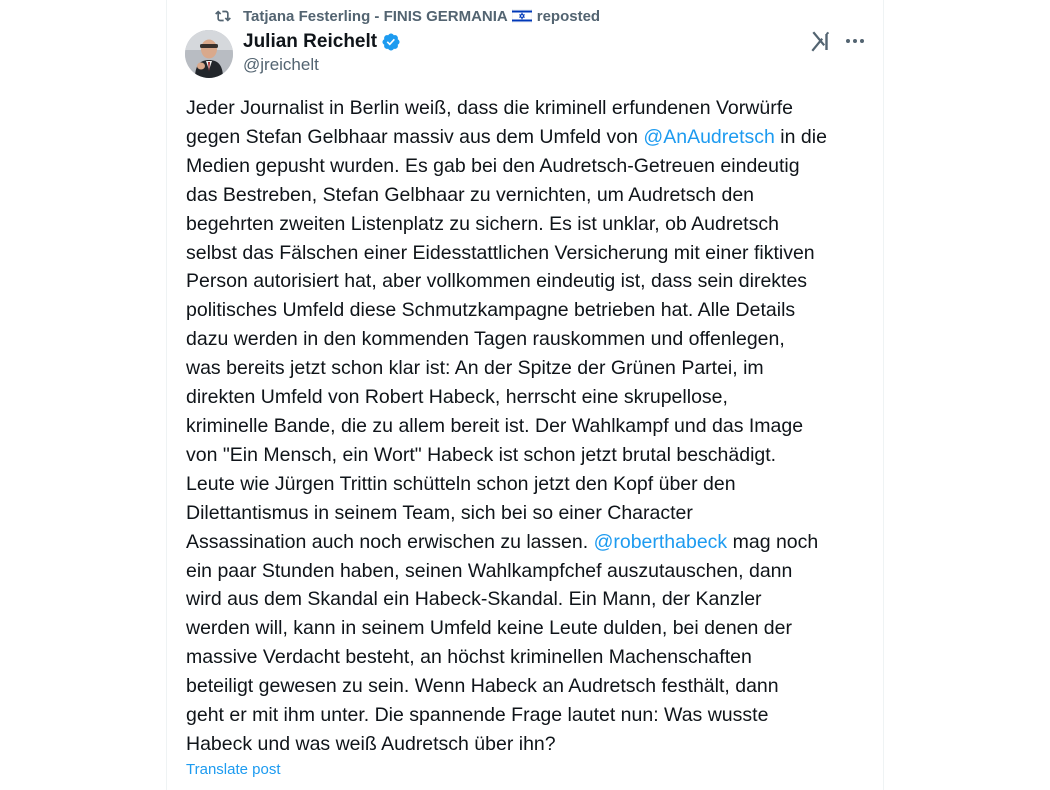 This screenshot has width=1050, height=790. I want to click on repost-icon, so click(223, 16).